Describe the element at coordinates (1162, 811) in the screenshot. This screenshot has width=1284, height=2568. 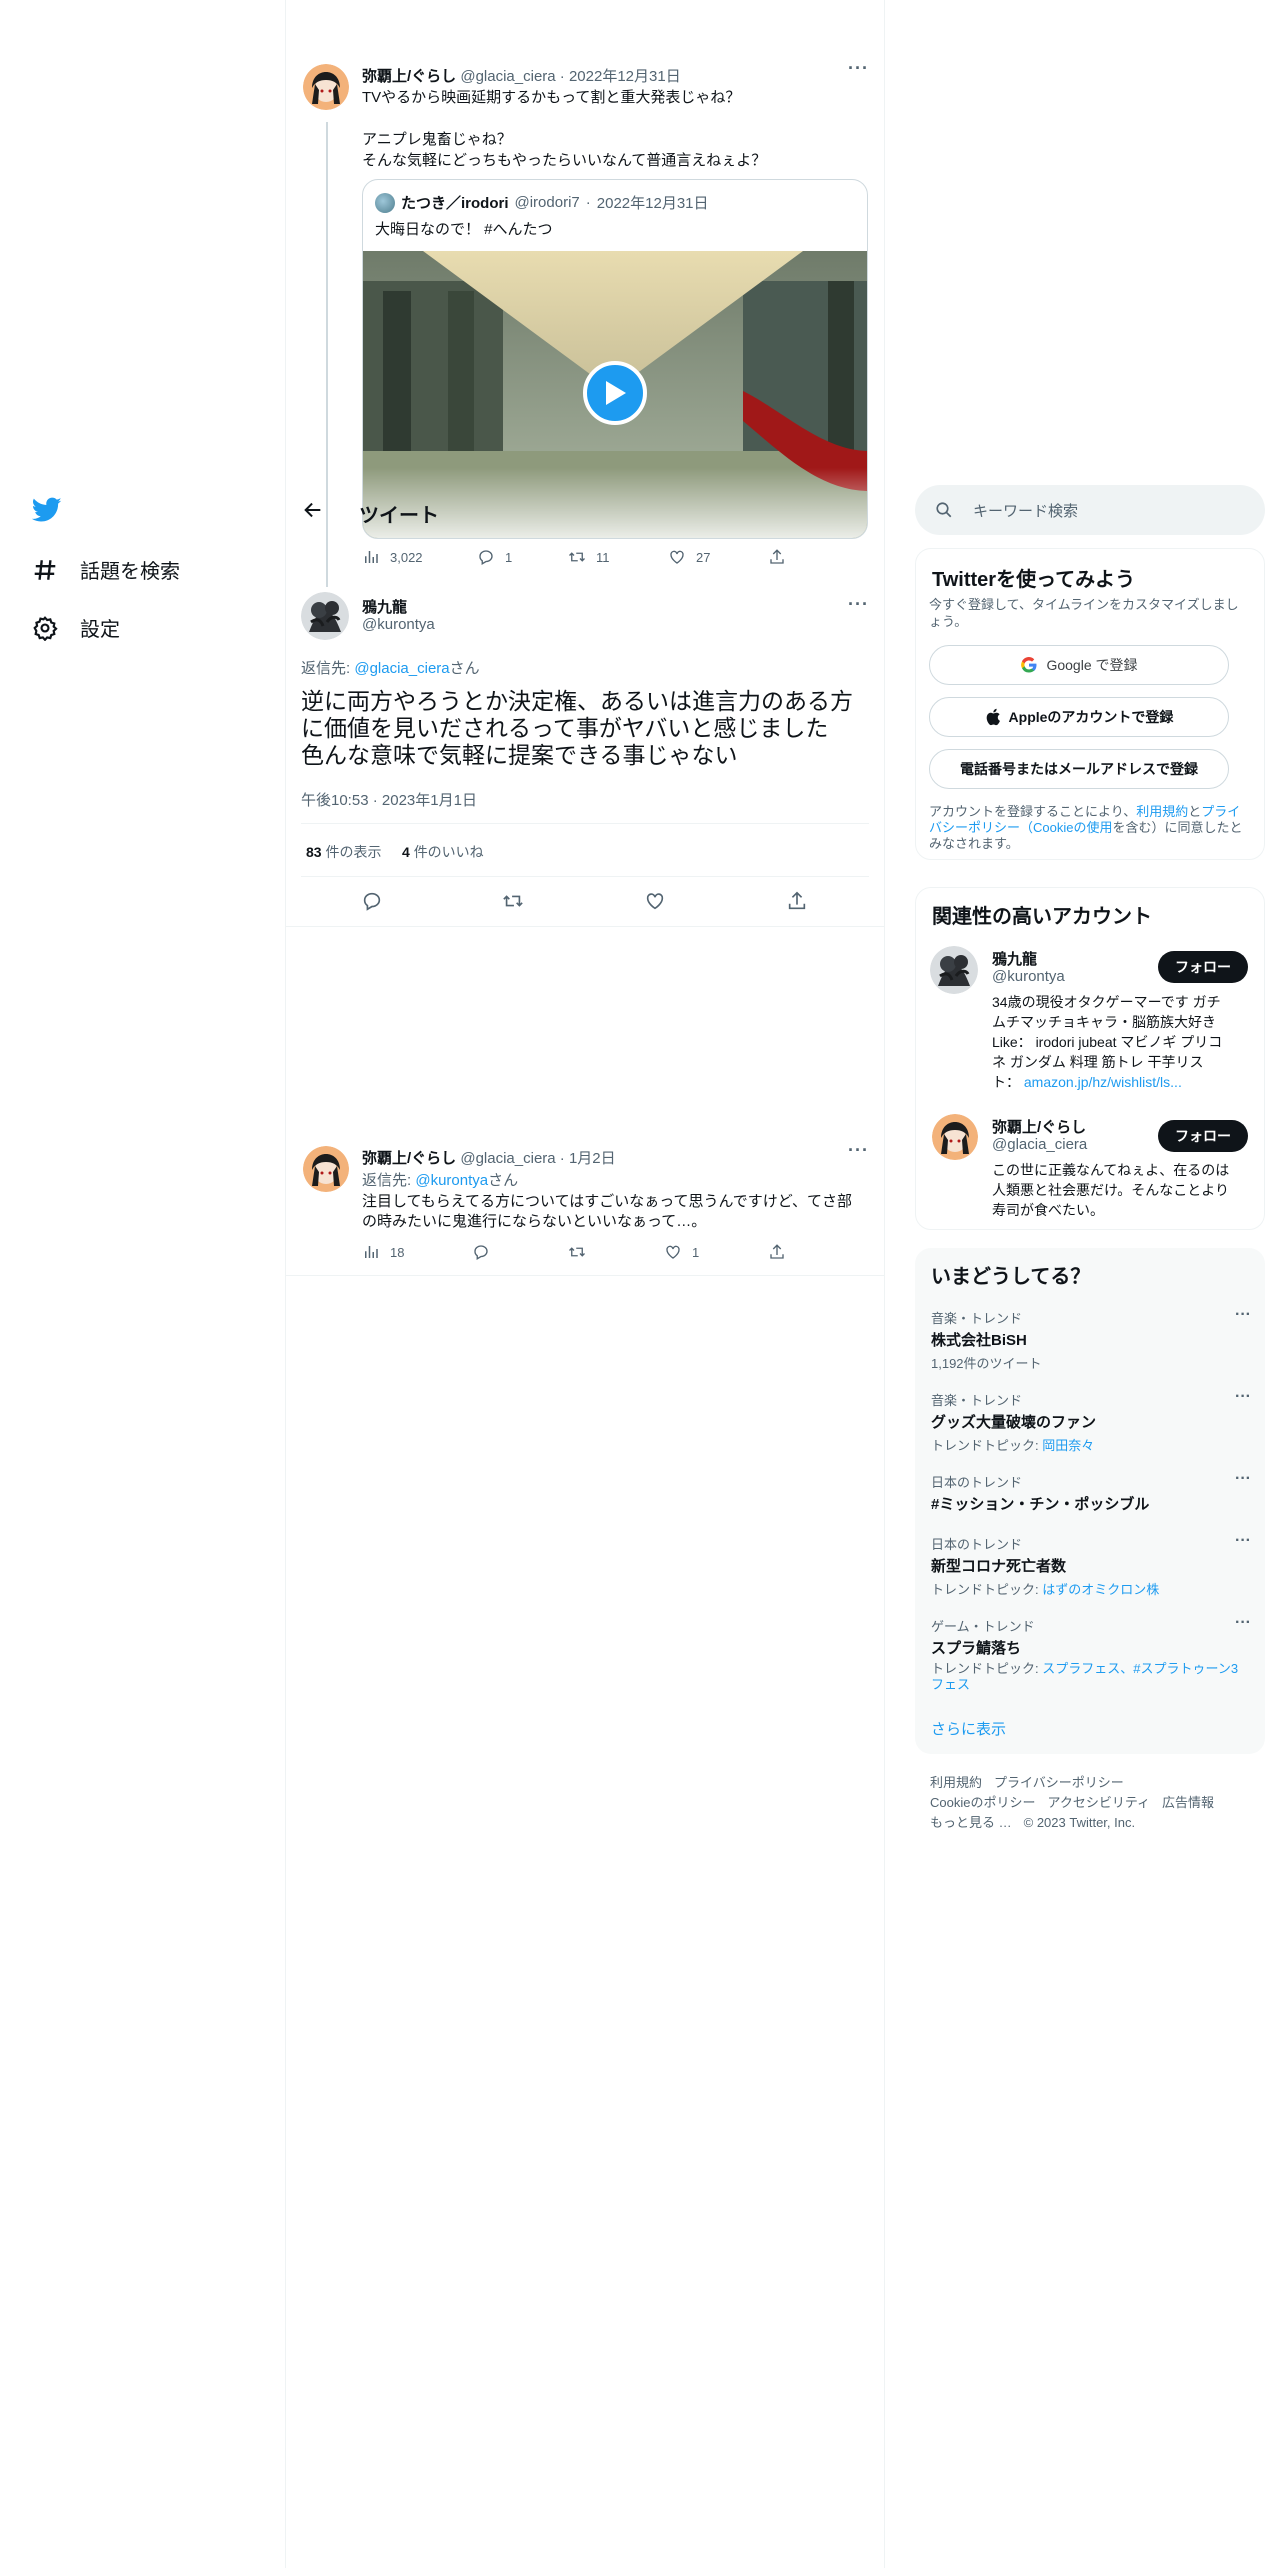
I see `terms-link: 利用規約` at that location.